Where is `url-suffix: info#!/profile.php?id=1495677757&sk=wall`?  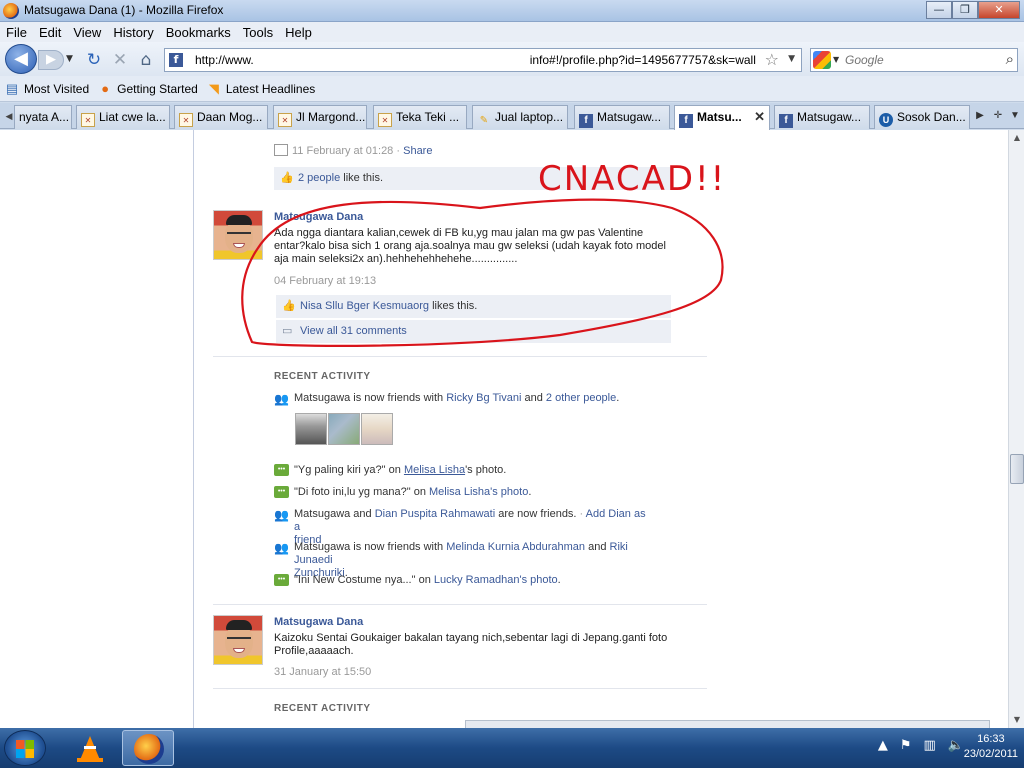
url-suffix: info#!/profile.php?id=1495677757&sk=wall is located at coordinates (642, 60).